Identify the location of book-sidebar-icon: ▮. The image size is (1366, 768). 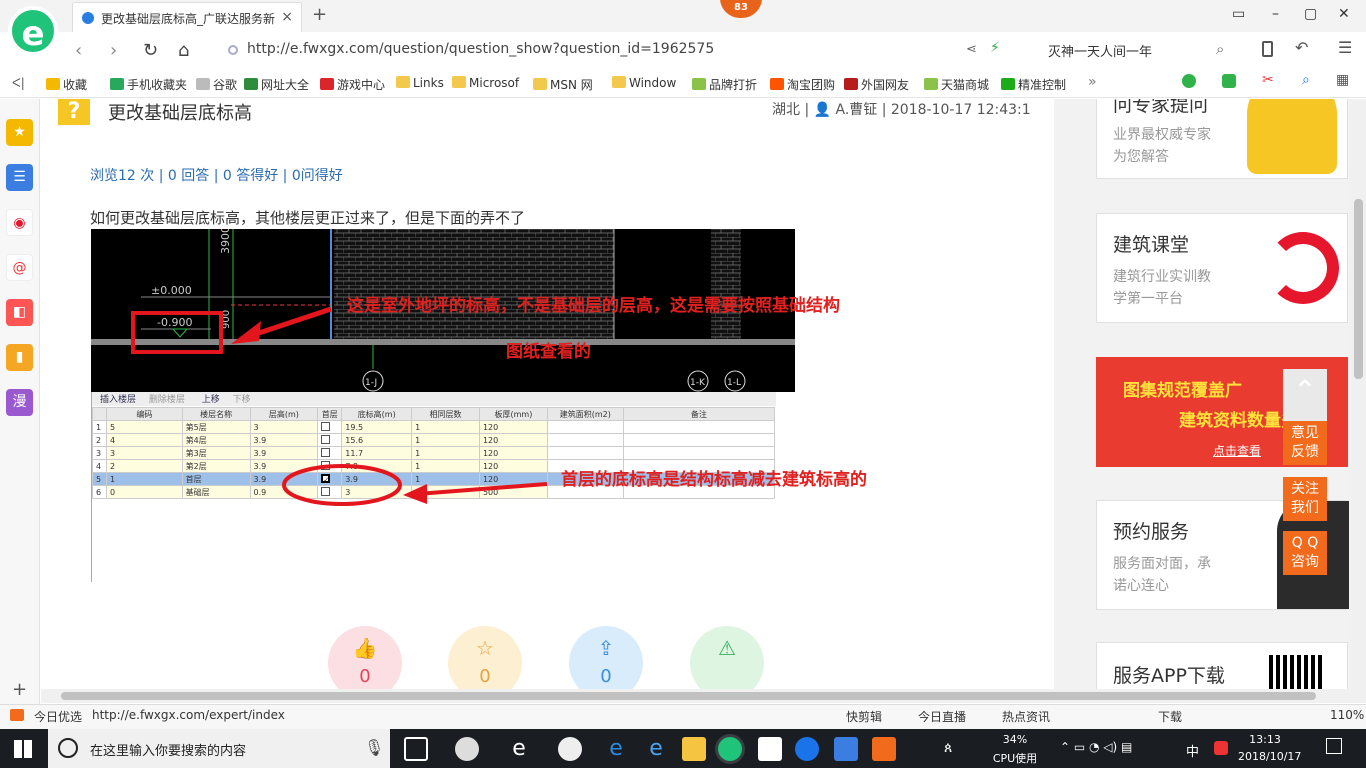
(19, 357).